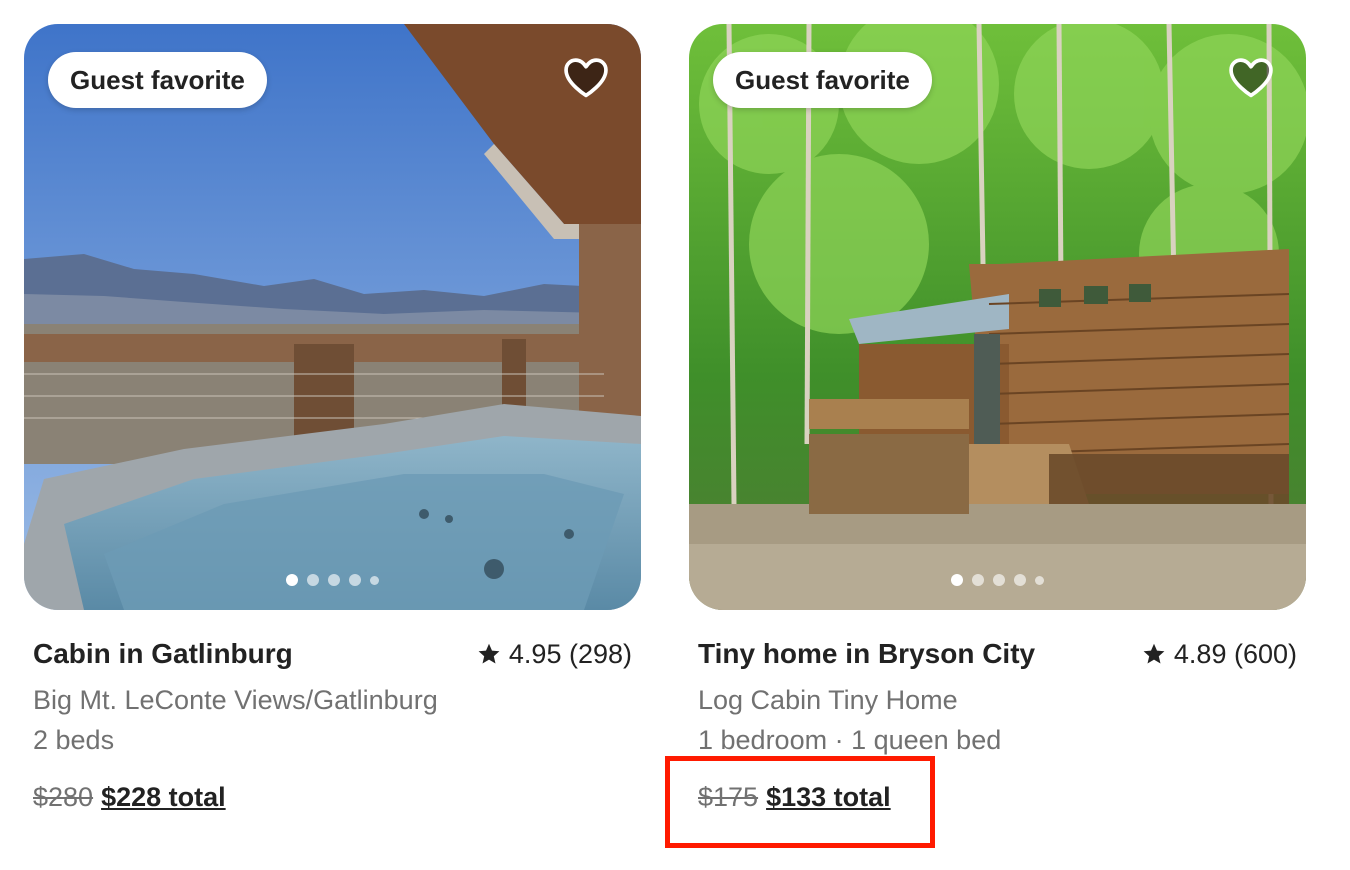 The image size is (1350, 870). I want to click on listing-beds: 2 beds, so click(74, 740).